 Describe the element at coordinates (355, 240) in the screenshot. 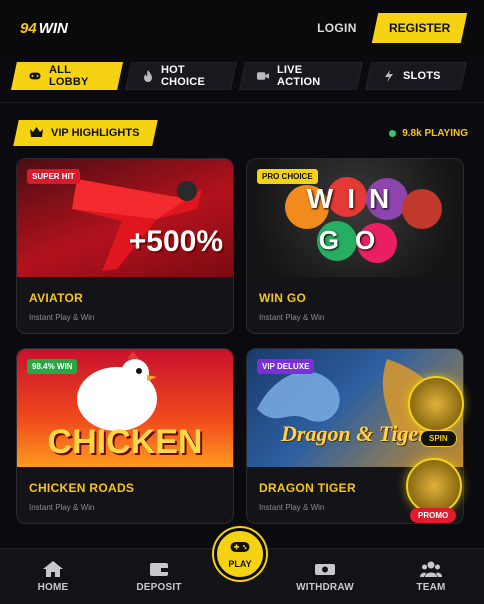

I see `win-go-art-bottom: GO` at that location.